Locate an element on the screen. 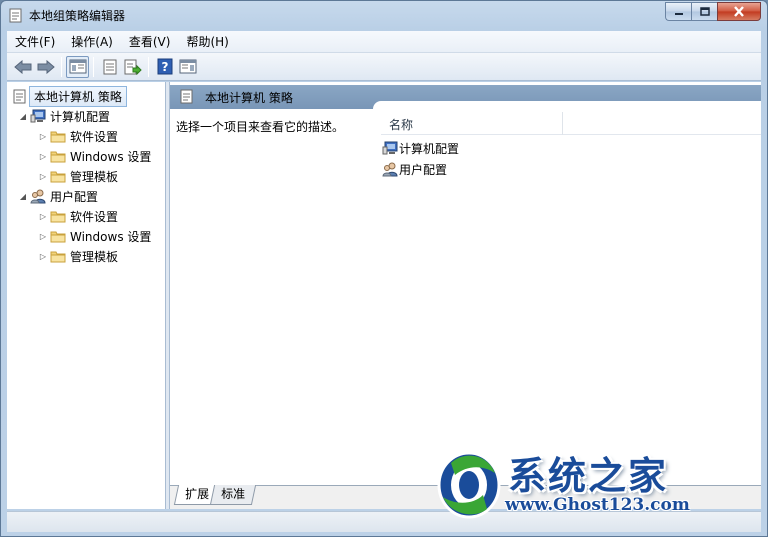 The image size is (768, 537). list-item-computer-config: 计算机配置 is located at coordinates (420, 148).